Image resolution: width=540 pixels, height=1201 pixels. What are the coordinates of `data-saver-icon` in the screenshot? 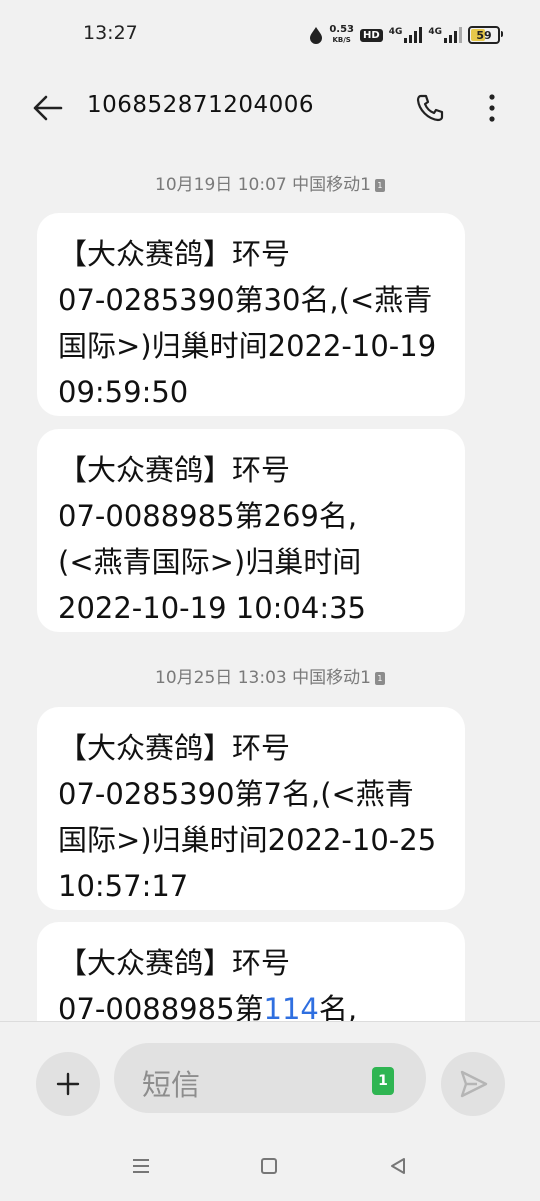 It's located at (316, 35).